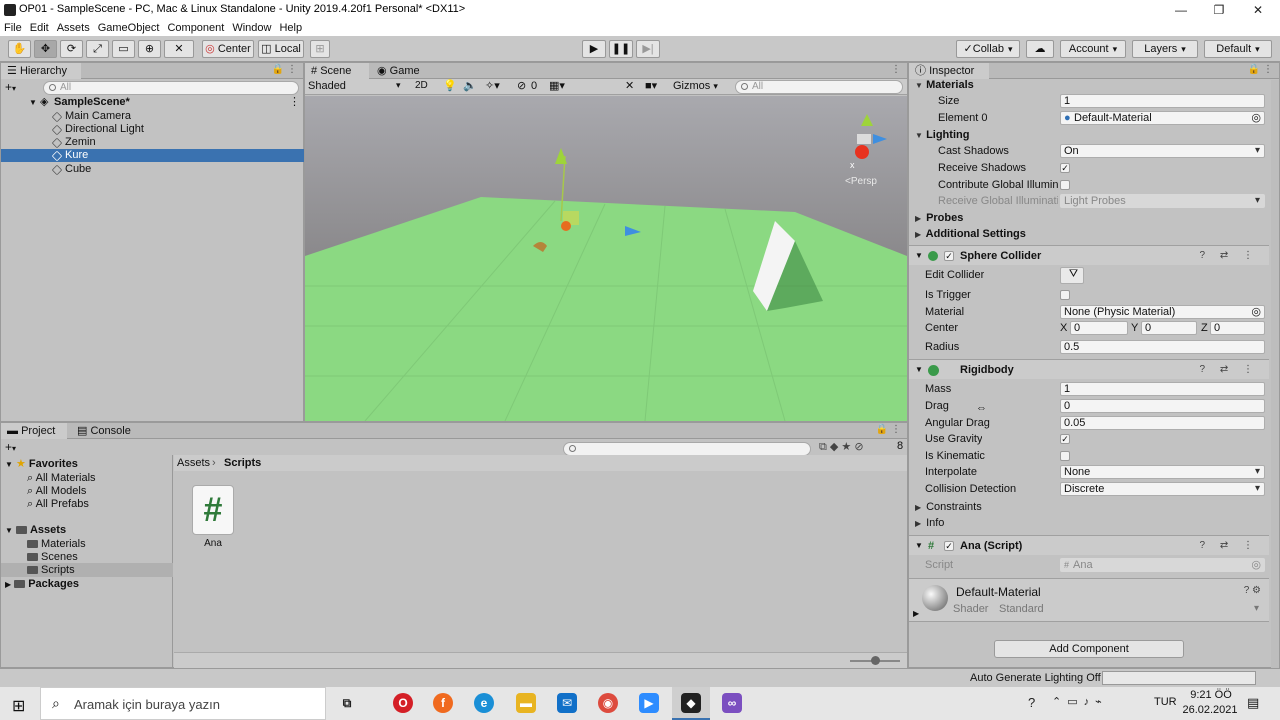 This screenshot has width=1280, height=720. Describe the element at coordinates (1211, 695) in the screenshot. I see `clock-time: 9:21 ÖÖ` at that location.